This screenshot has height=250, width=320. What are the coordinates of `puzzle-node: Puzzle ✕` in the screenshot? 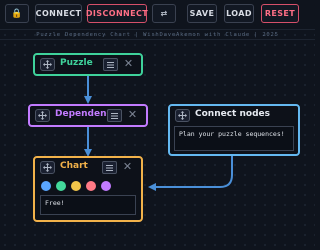 It's located at (88, 64).